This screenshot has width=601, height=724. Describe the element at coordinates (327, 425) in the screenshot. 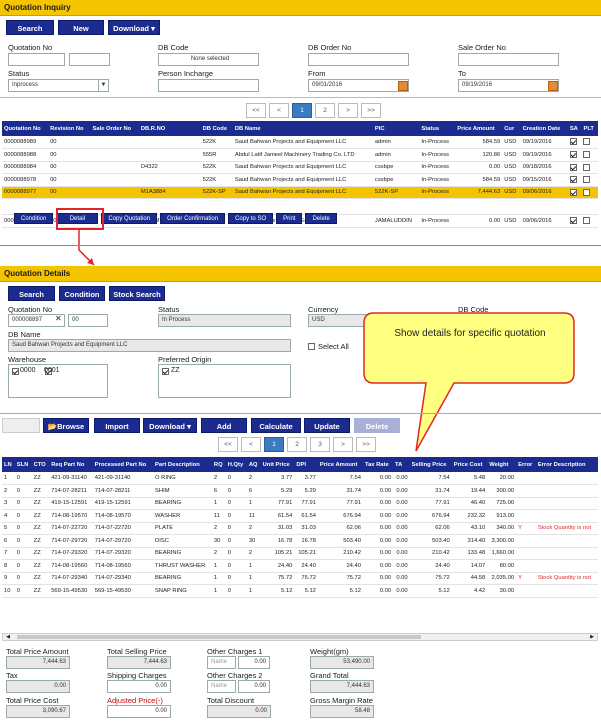

I see `update-button: Update` at that location.